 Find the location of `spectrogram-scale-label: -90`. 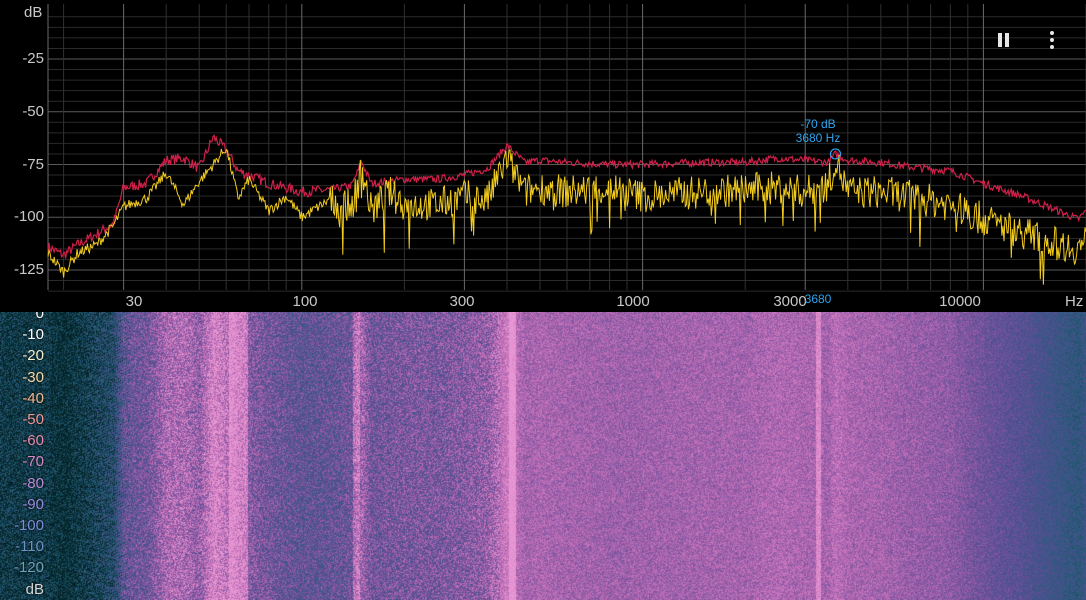

spectrogram-scale-label: -90 is located at coordinates (33, 504).